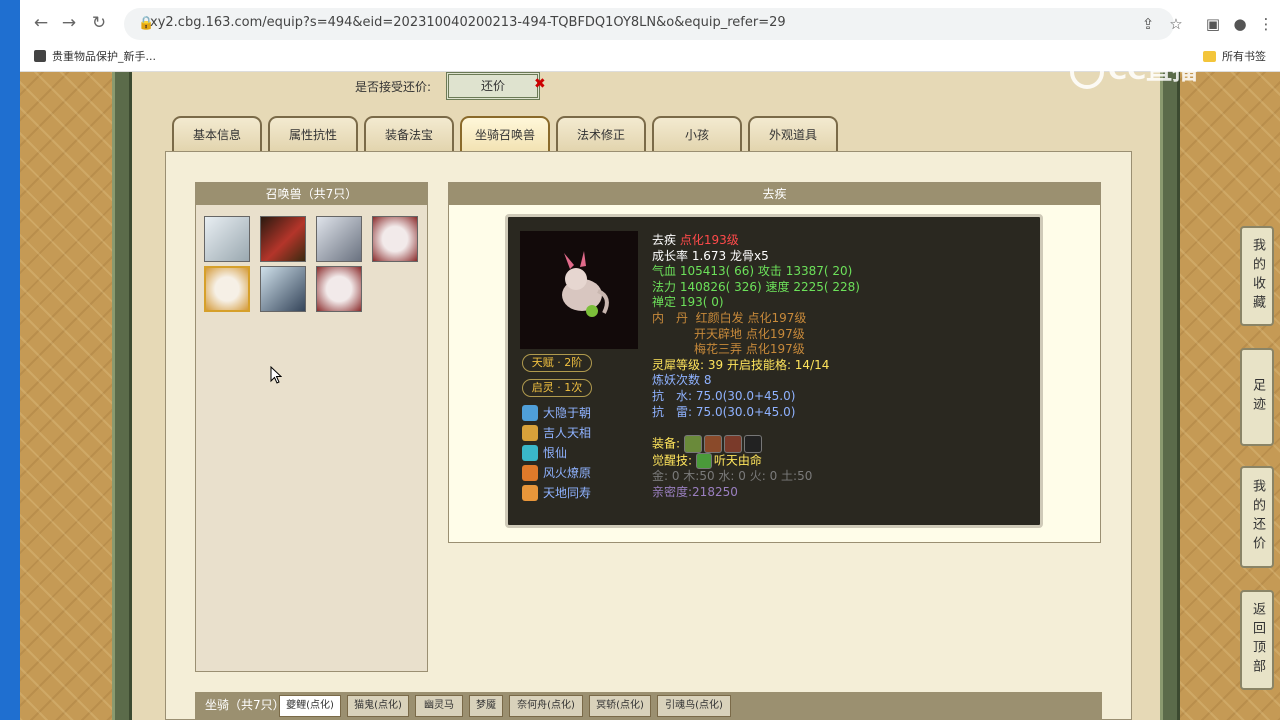 Image resolution: width=1280 pixels, height=720 pixels. Describe the element at coordinates (1257, 517) in the screenshot. I see `side-my-offers: 我的还价` at that location.